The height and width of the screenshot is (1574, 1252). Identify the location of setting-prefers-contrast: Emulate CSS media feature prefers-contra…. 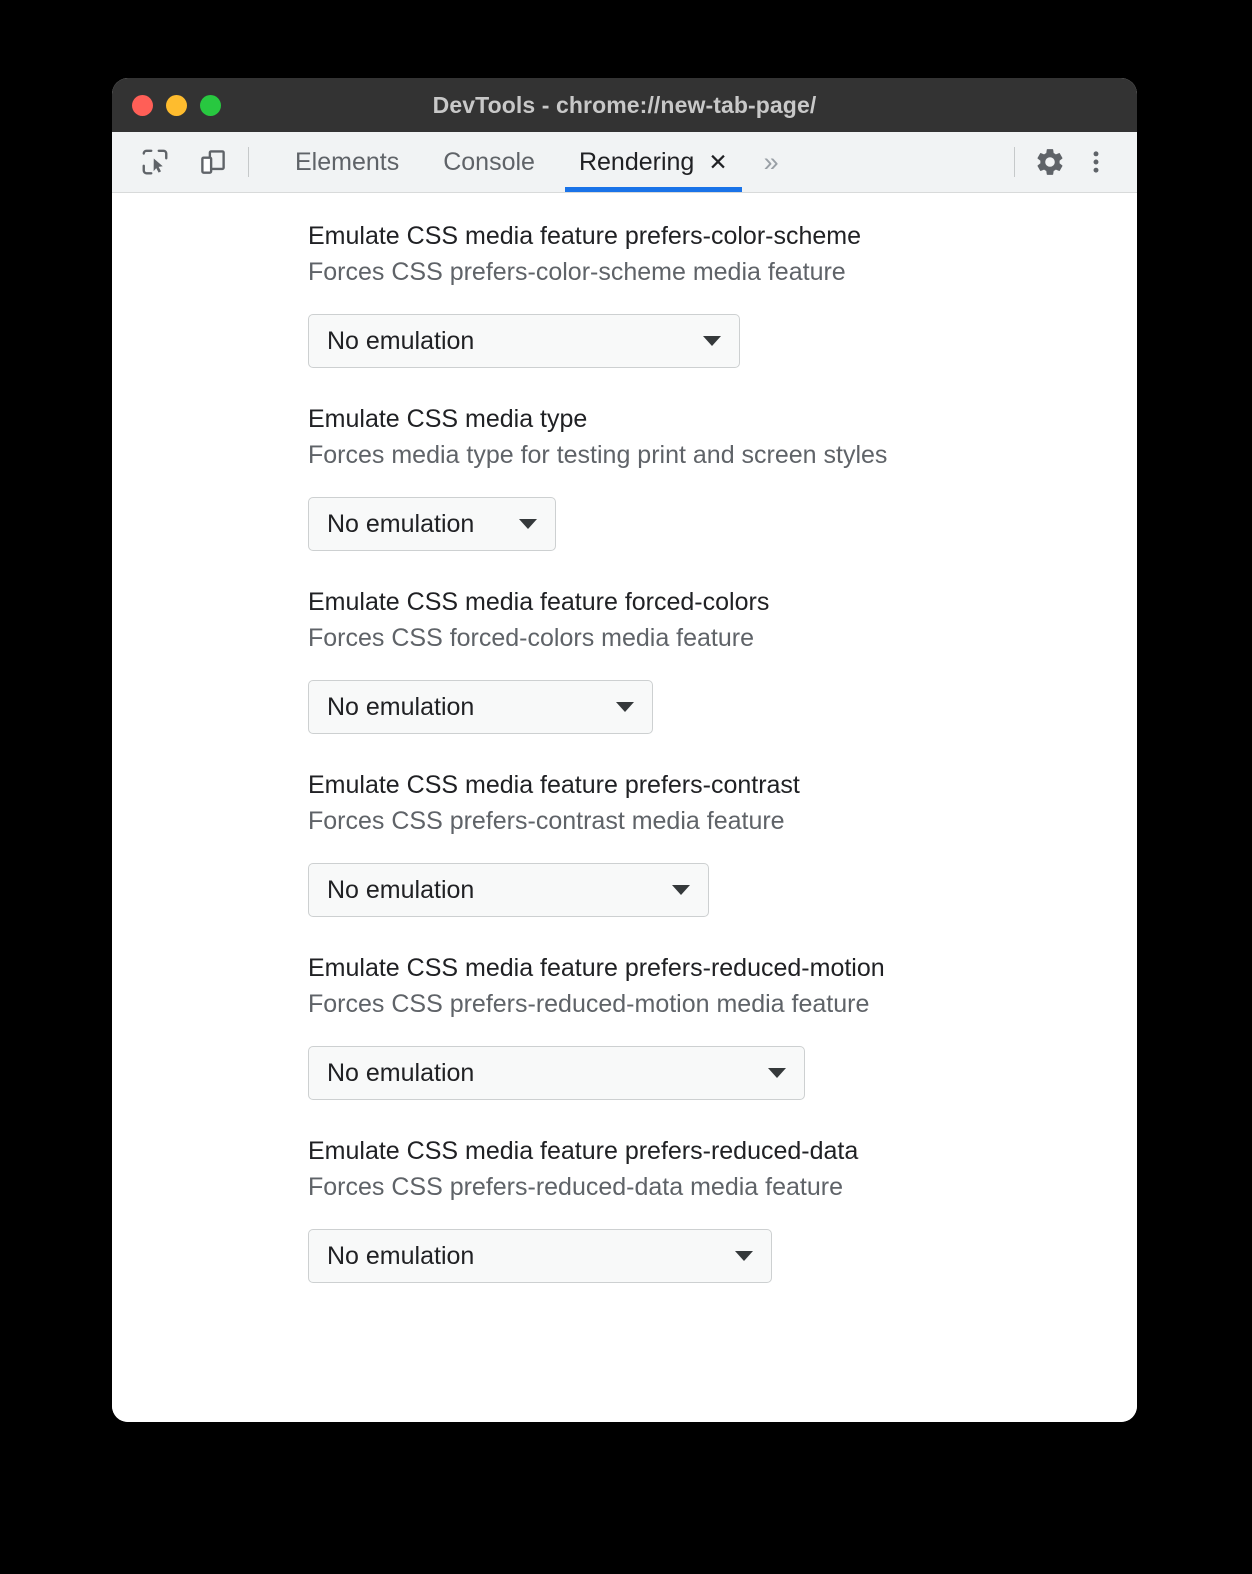
(624, 842).